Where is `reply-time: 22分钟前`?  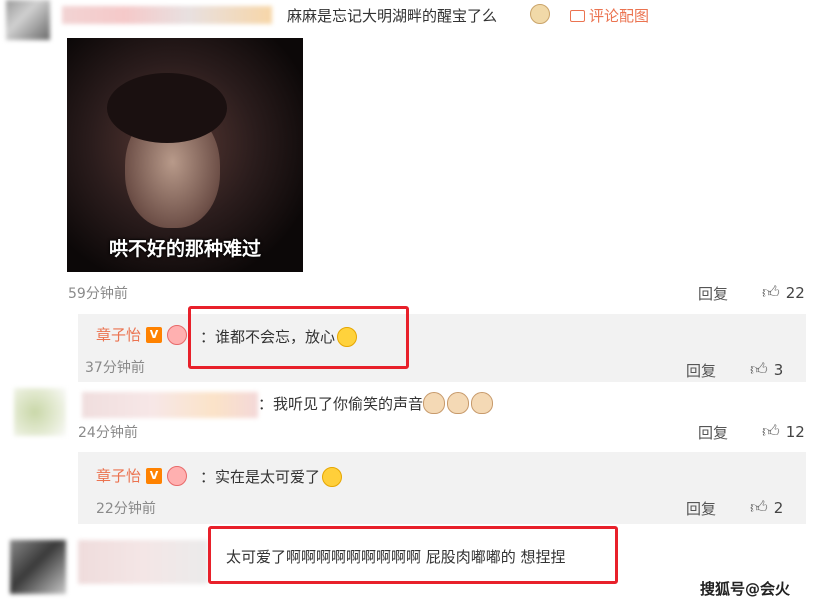 reply-time: 22分钟前 is located at coordinates (126, 509).